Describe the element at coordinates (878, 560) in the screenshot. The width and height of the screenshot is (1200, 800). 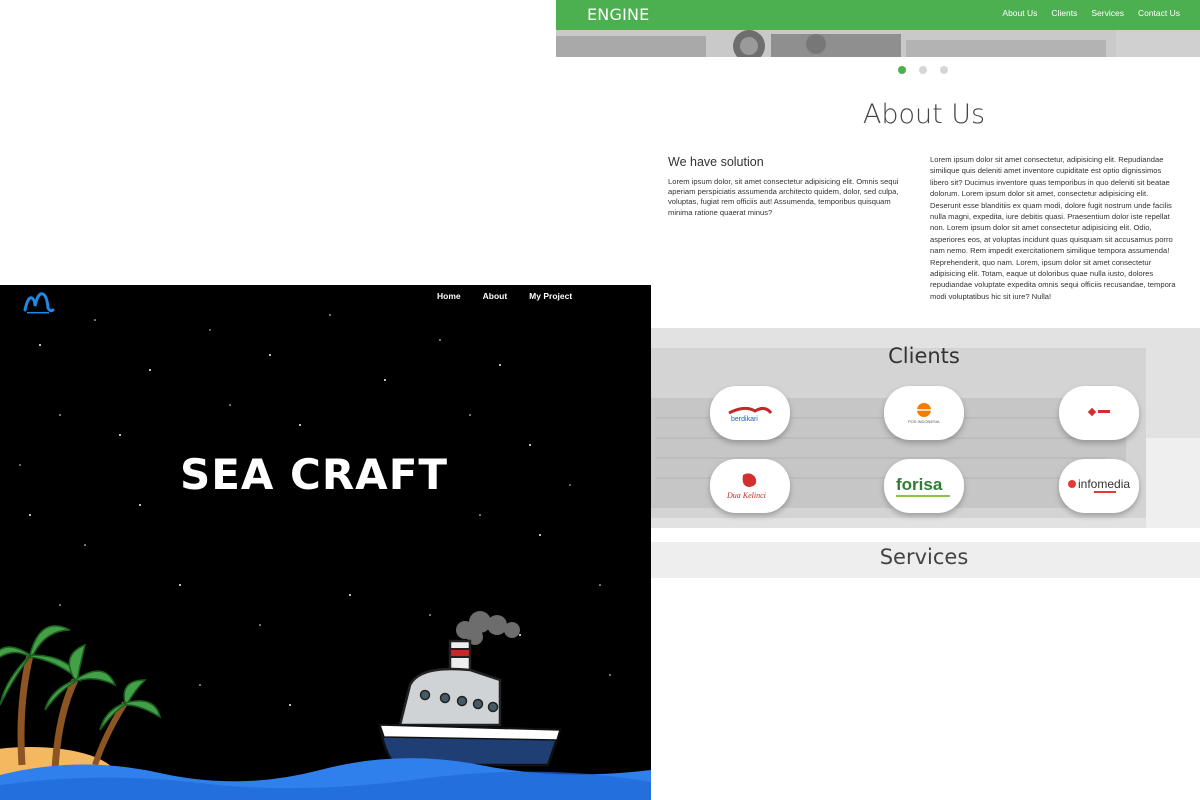
I see `services-section: Services` at that location.